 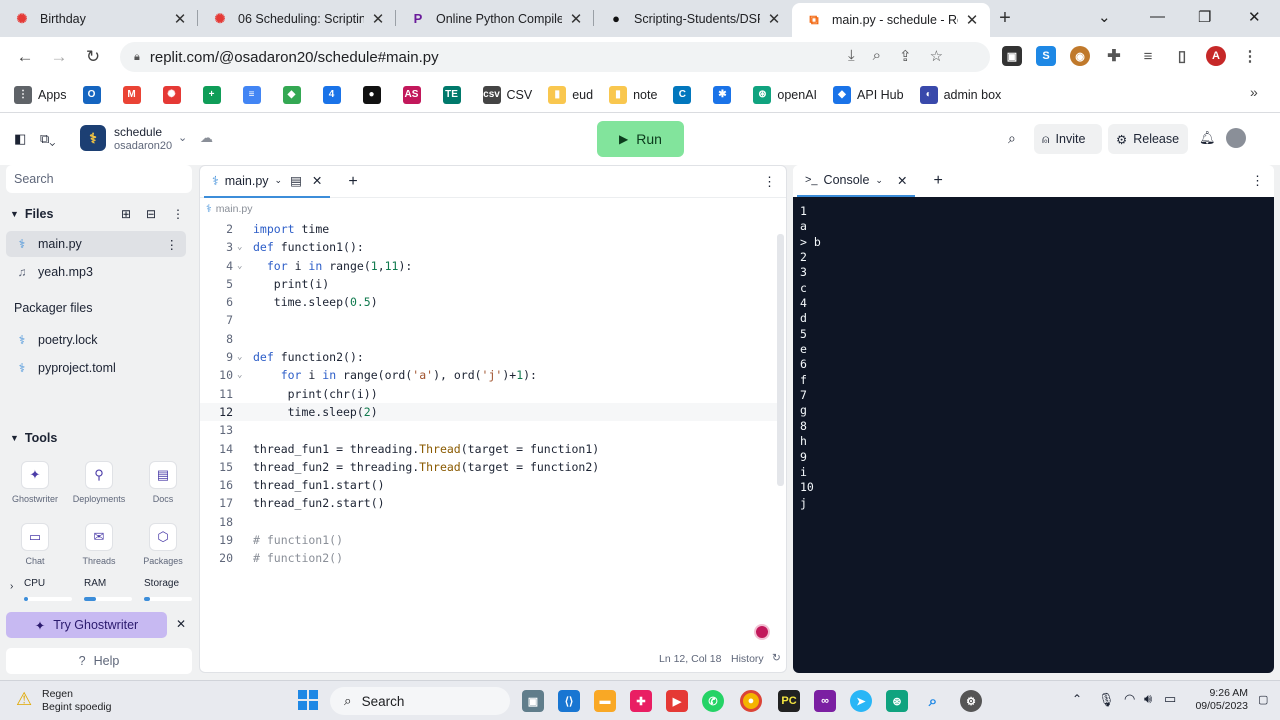 What do you see at coordinates (490, 412) in the screenshot?
I see `code-line: 12 time.sleep(2)` at bounding box center [490, 412].